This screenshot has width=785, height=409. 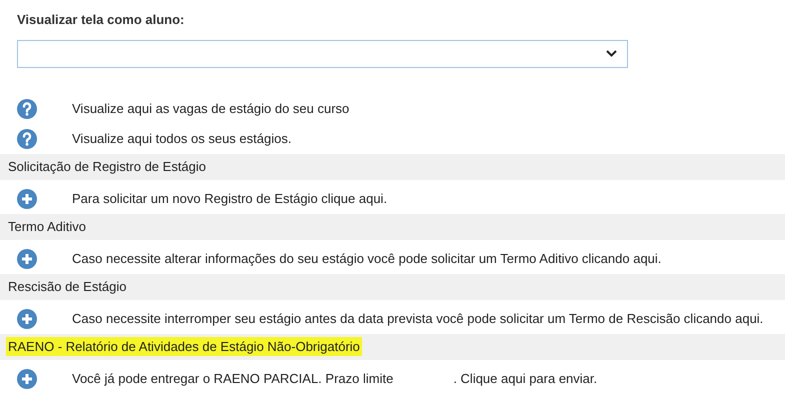 What do you see at coordinates (67, 287) in the screenshot?
I see `section-title: Rescisão de Estágio` at bounding box center [67, 287].